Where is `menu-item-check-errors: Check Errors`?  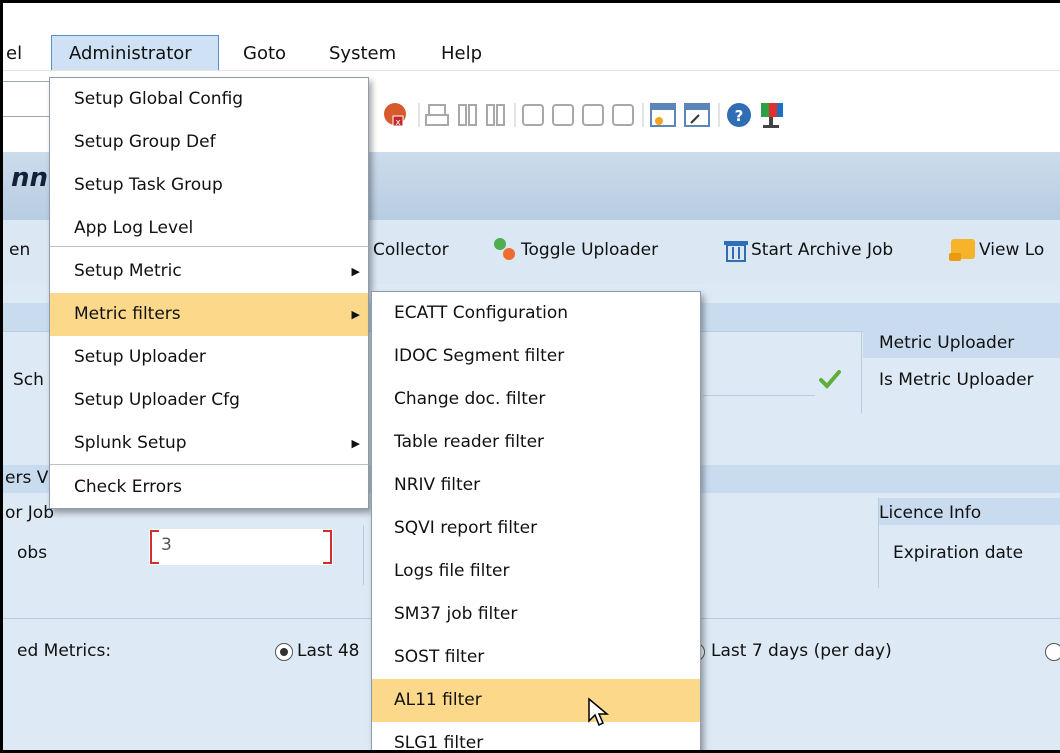
menu-item-check-errors: Check Errors is located at coordinates (209, 487).